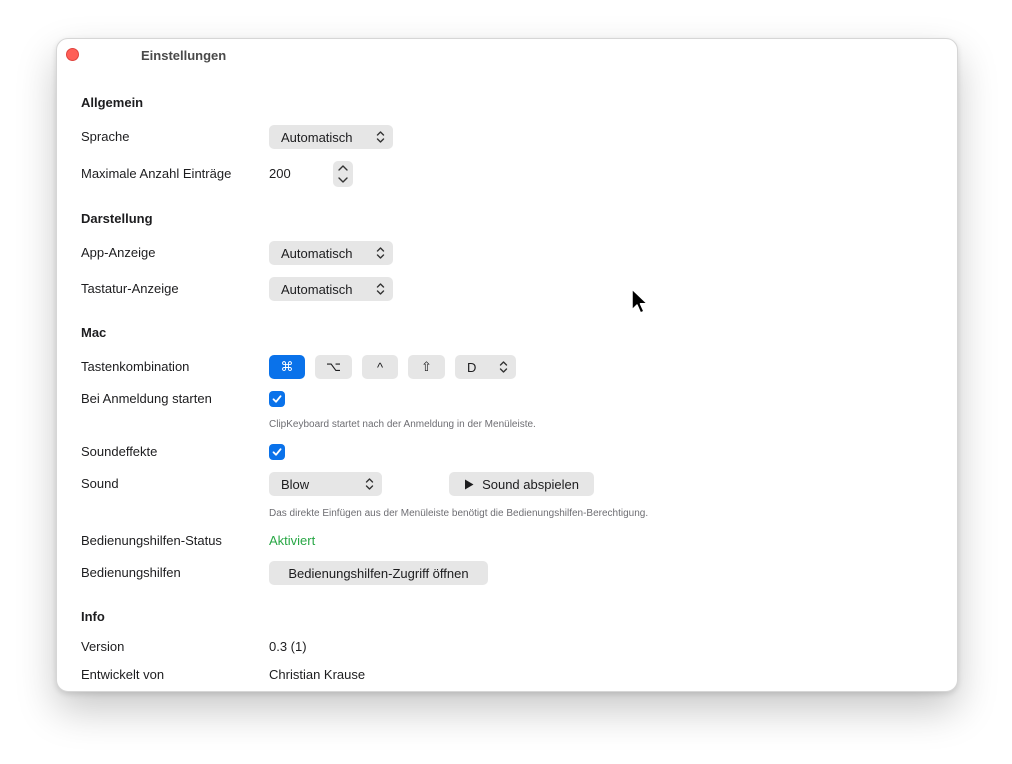  Describe the element at coordinates (530, 484) in the screenshot. I see `play-sound-label: Sound abspielen` at that location.